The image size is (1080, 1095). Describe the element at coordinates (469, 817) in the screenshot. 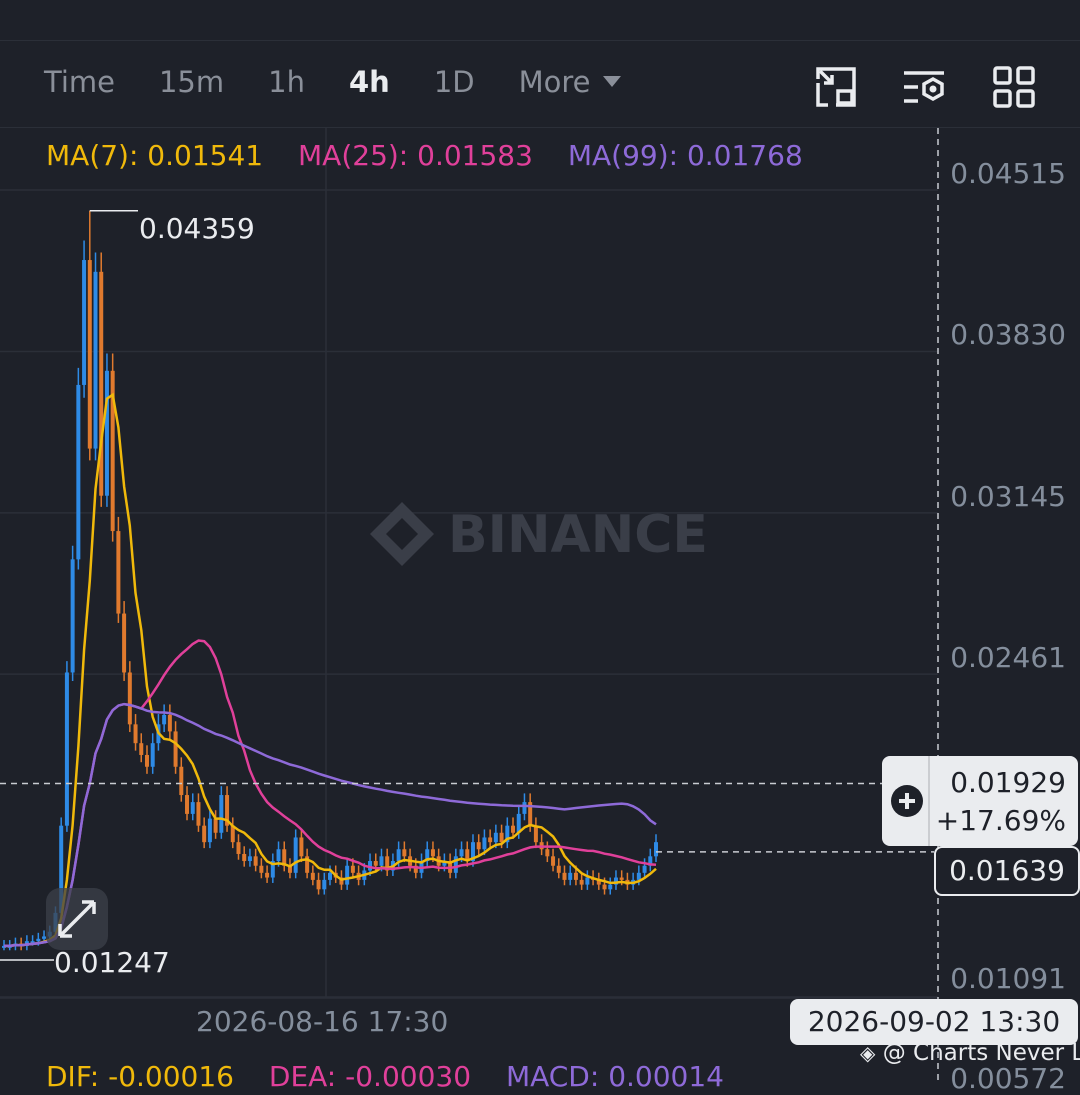

I see `guide-lines-group` at that location.